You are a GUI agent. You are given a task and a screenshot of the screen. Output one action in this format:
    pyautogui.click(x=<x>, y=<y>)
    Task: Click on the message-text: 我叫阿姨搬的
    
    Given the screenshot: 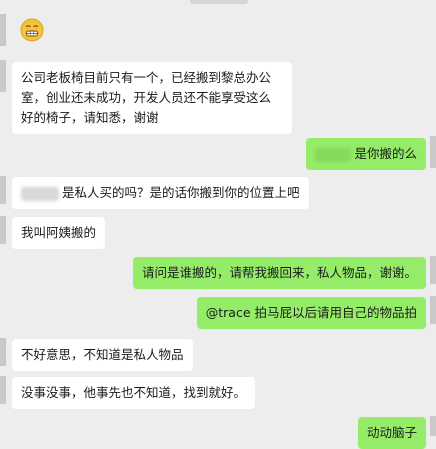 What is the action you would take?
    pyautogui.click(x=59, y=232)
    